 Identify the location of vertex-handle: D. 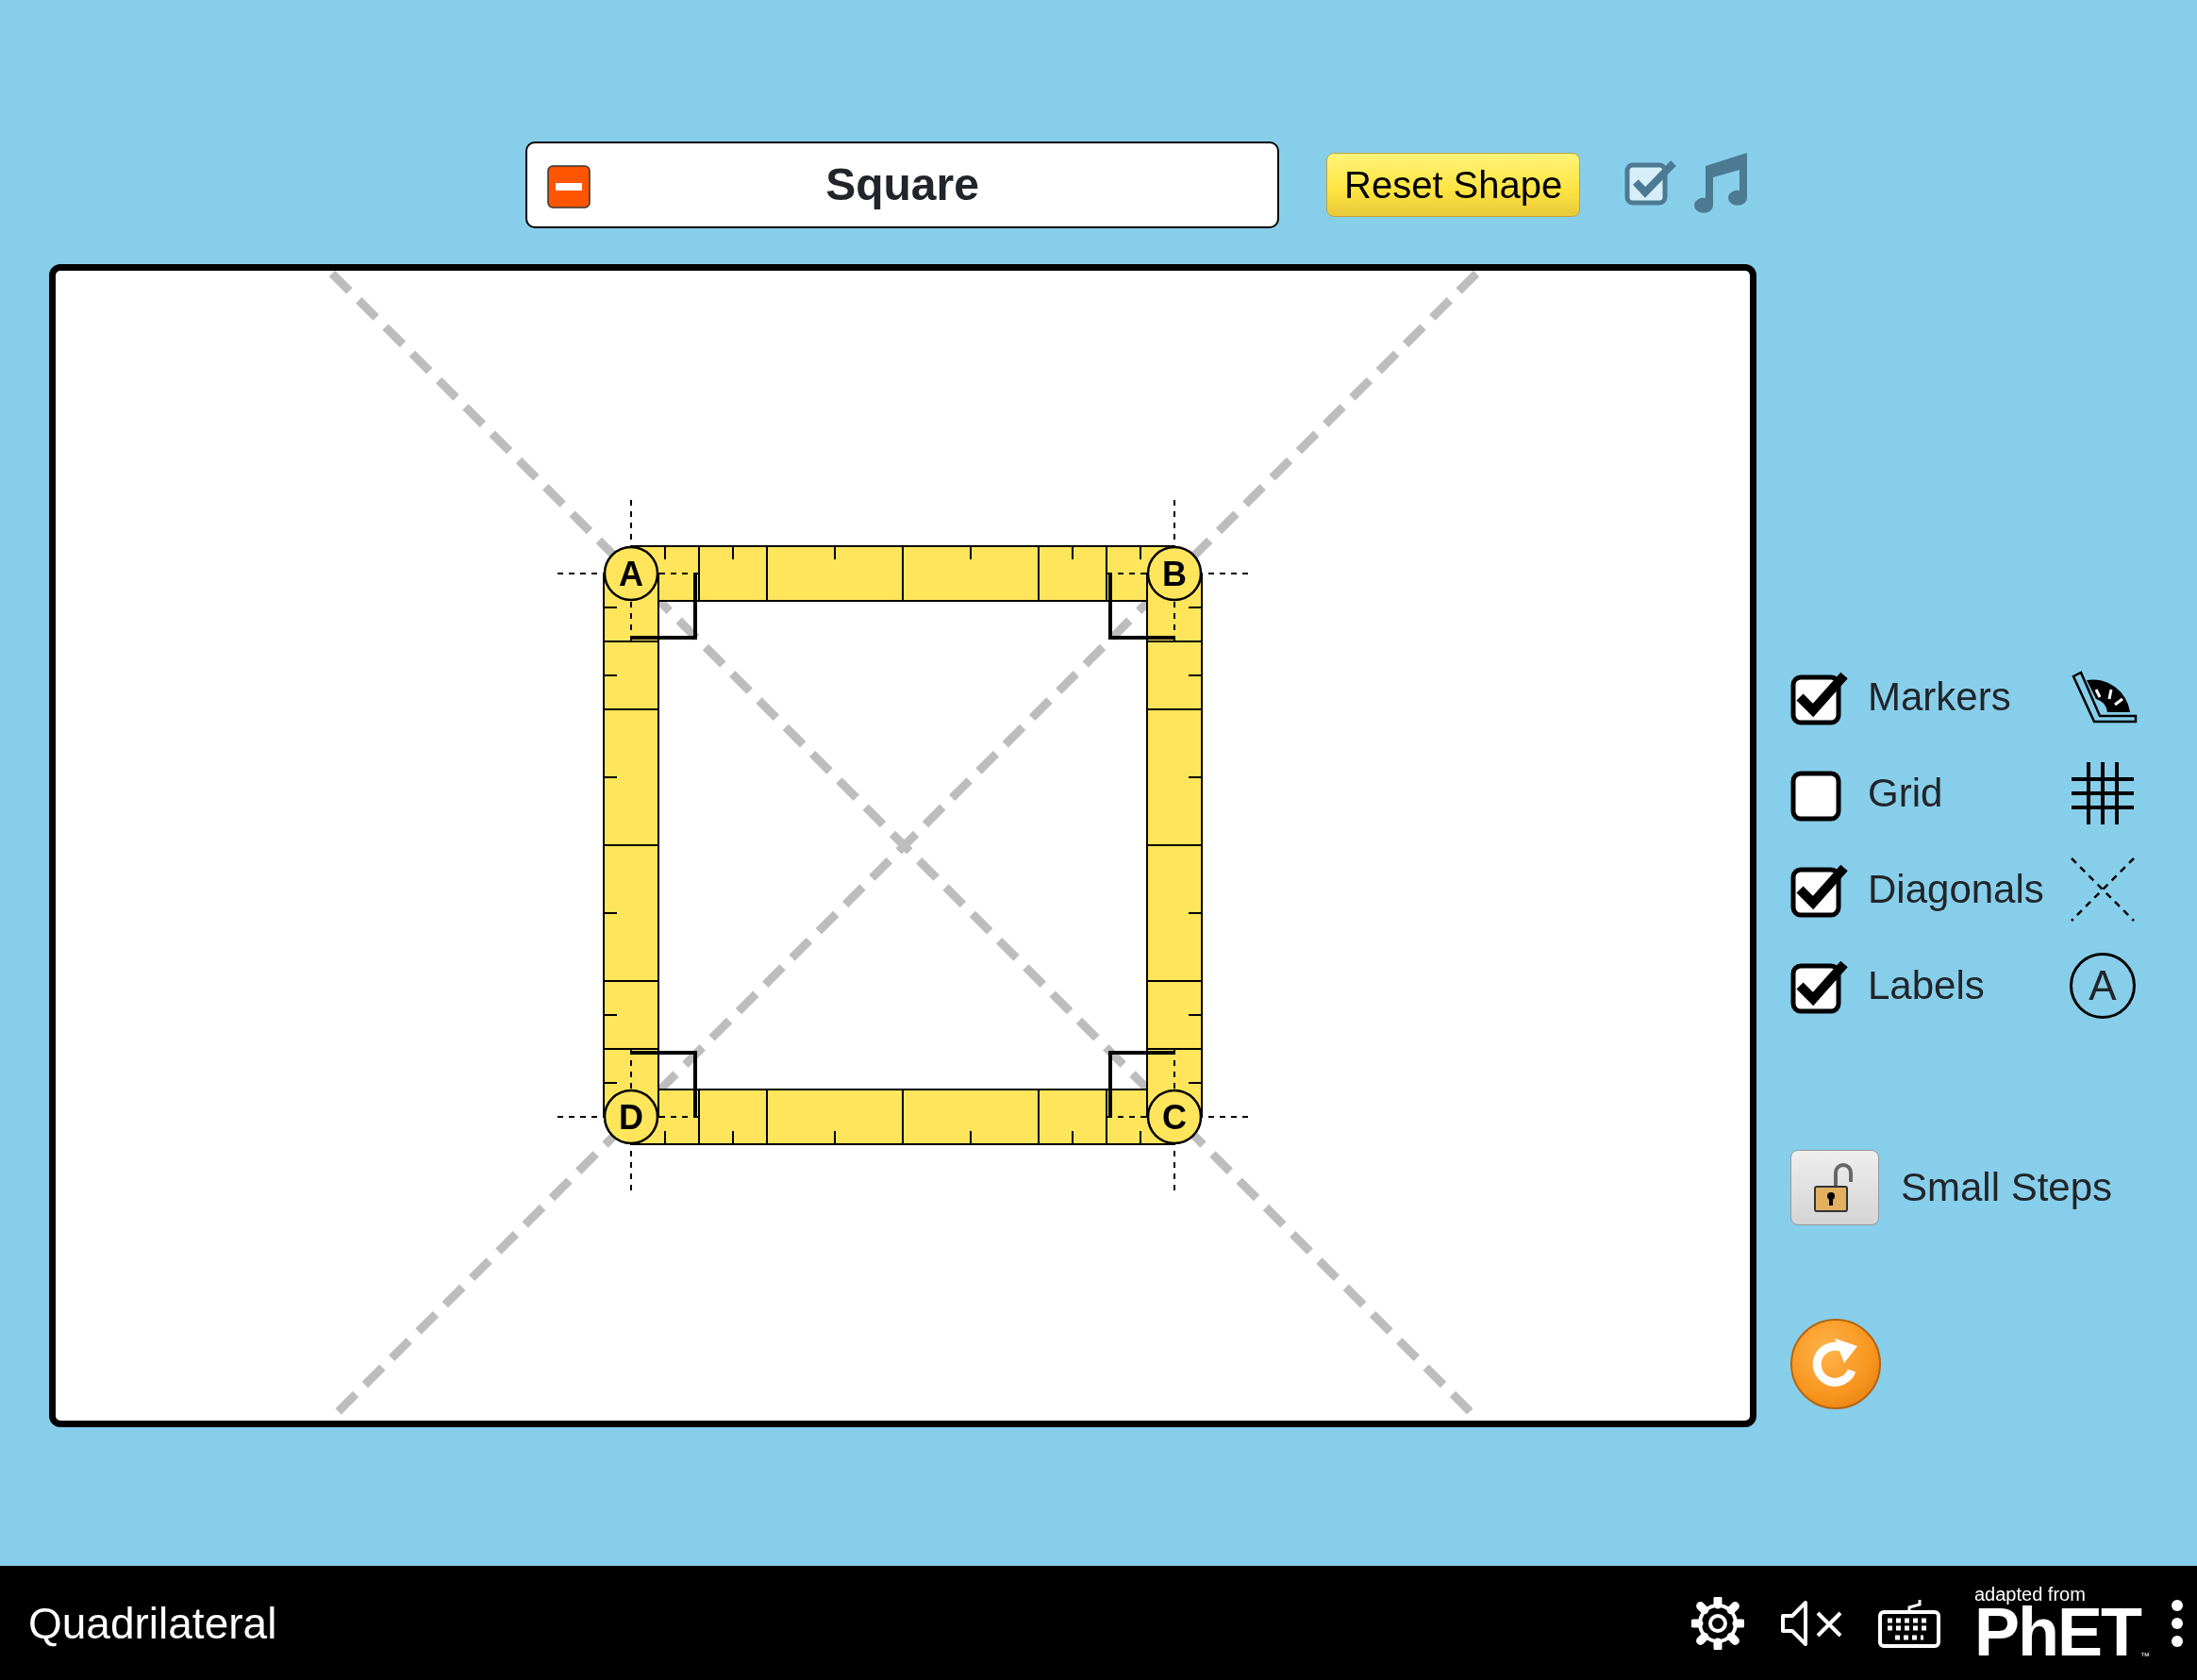
(631, 1117).